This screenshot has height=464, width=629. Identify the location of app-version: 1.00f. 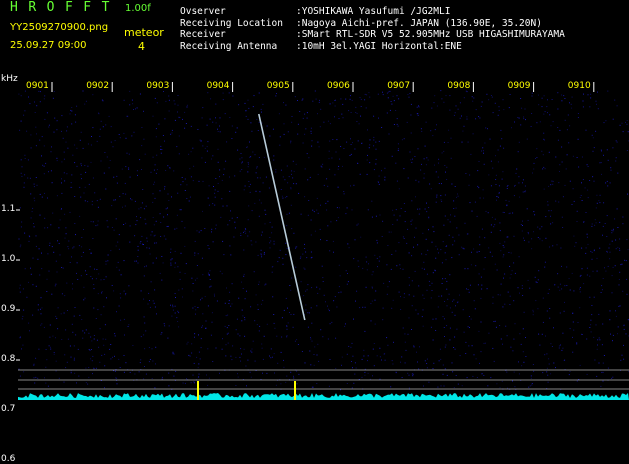
(138, 8).